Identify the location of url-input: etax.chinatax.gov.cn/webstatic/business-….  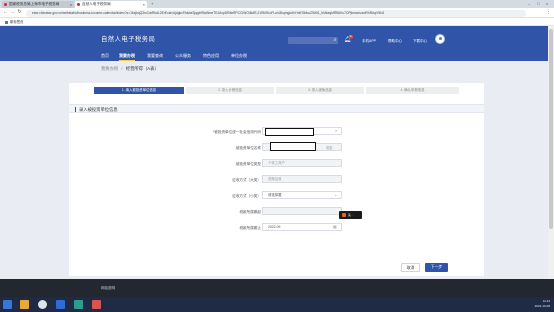
(276, 13).